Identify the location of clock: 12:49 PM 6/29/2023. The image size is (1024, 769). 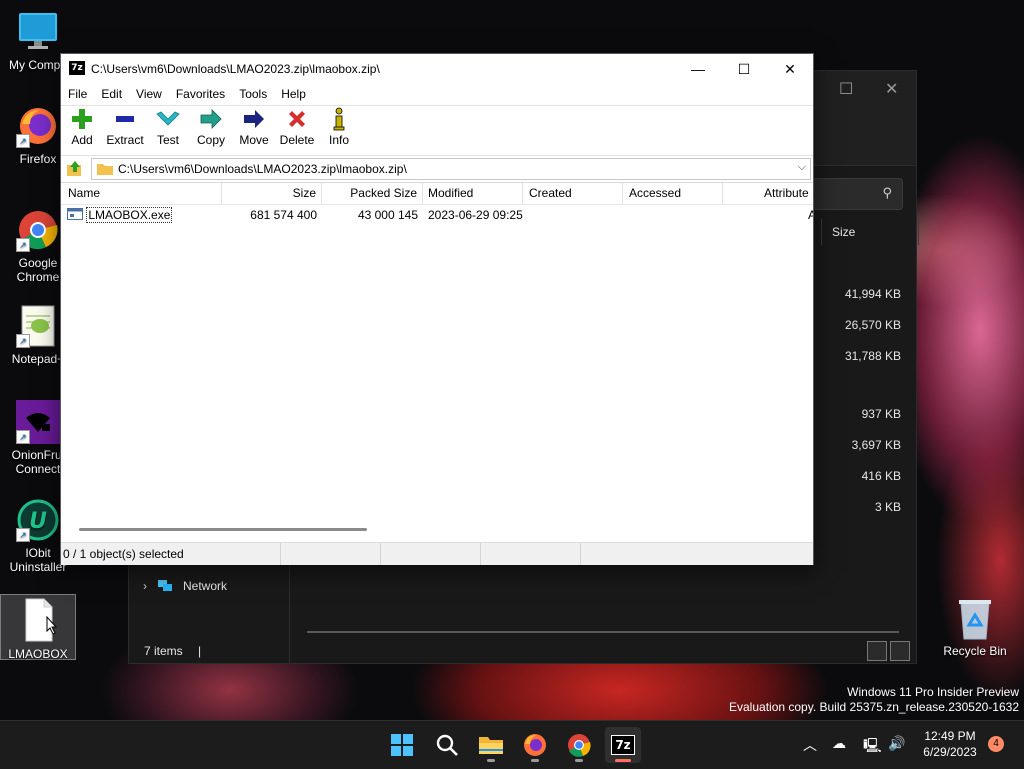
(950, 744).